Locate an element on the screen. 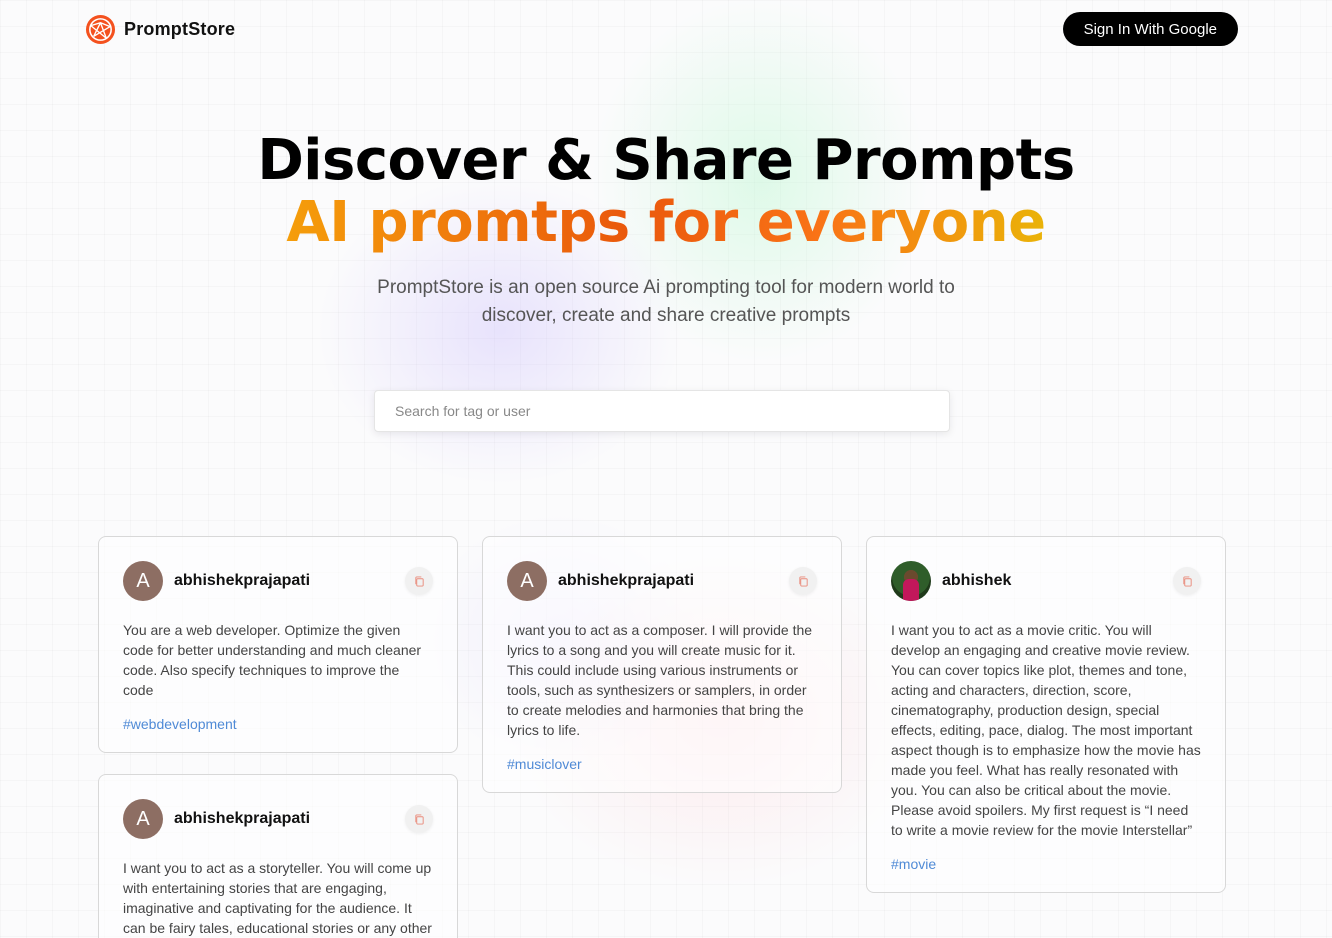 The image size is (1332, 938). brand: PromptStore is located at coordinates (160, 29).